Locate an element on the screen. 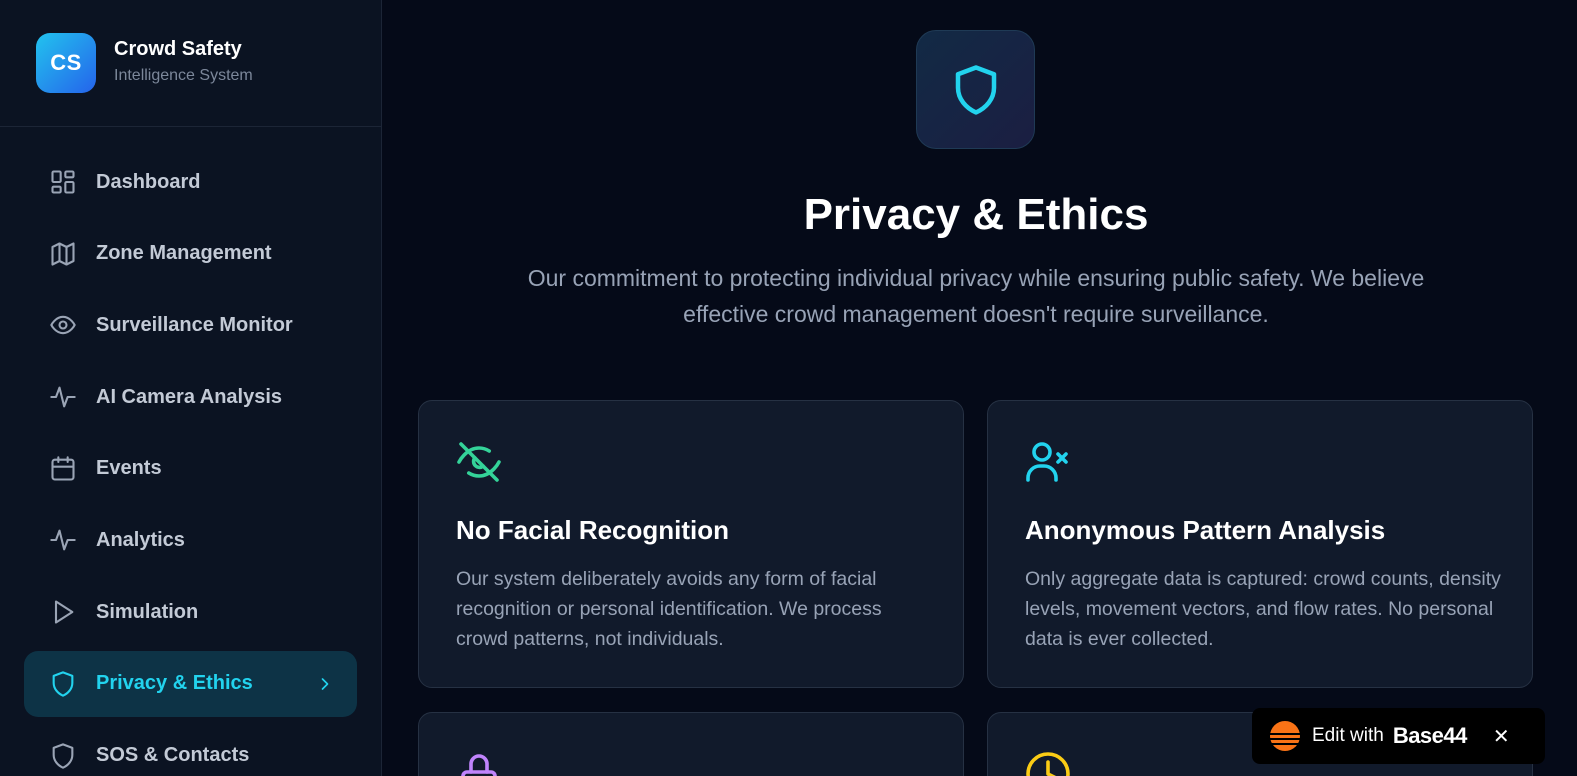  sidebar-item-label: Simulation is located at coordinates (147, 611).